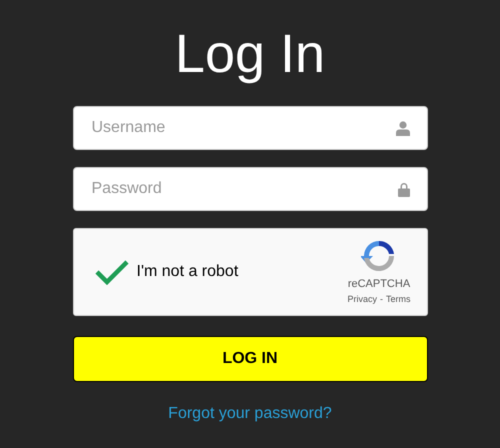  Describe the element at coordinates (250, 189) in the screenshot. I see `input-field: Password` at that location.